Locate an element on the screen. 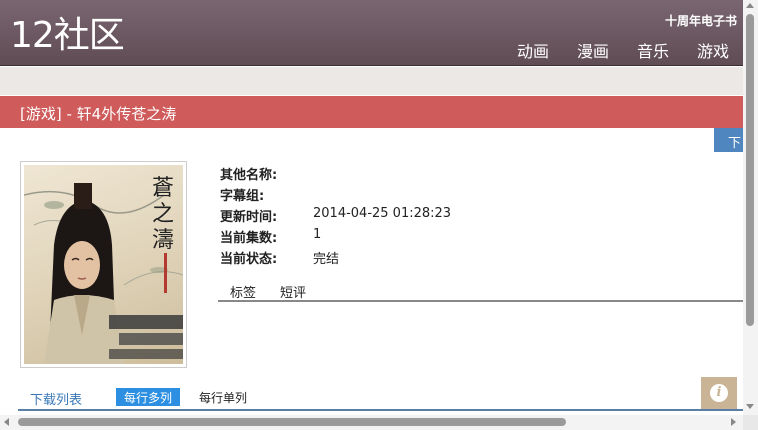 The height and width of the screenshot is (430, 758). nav-item-anime: 动画 is located at coordinates (533, 50).